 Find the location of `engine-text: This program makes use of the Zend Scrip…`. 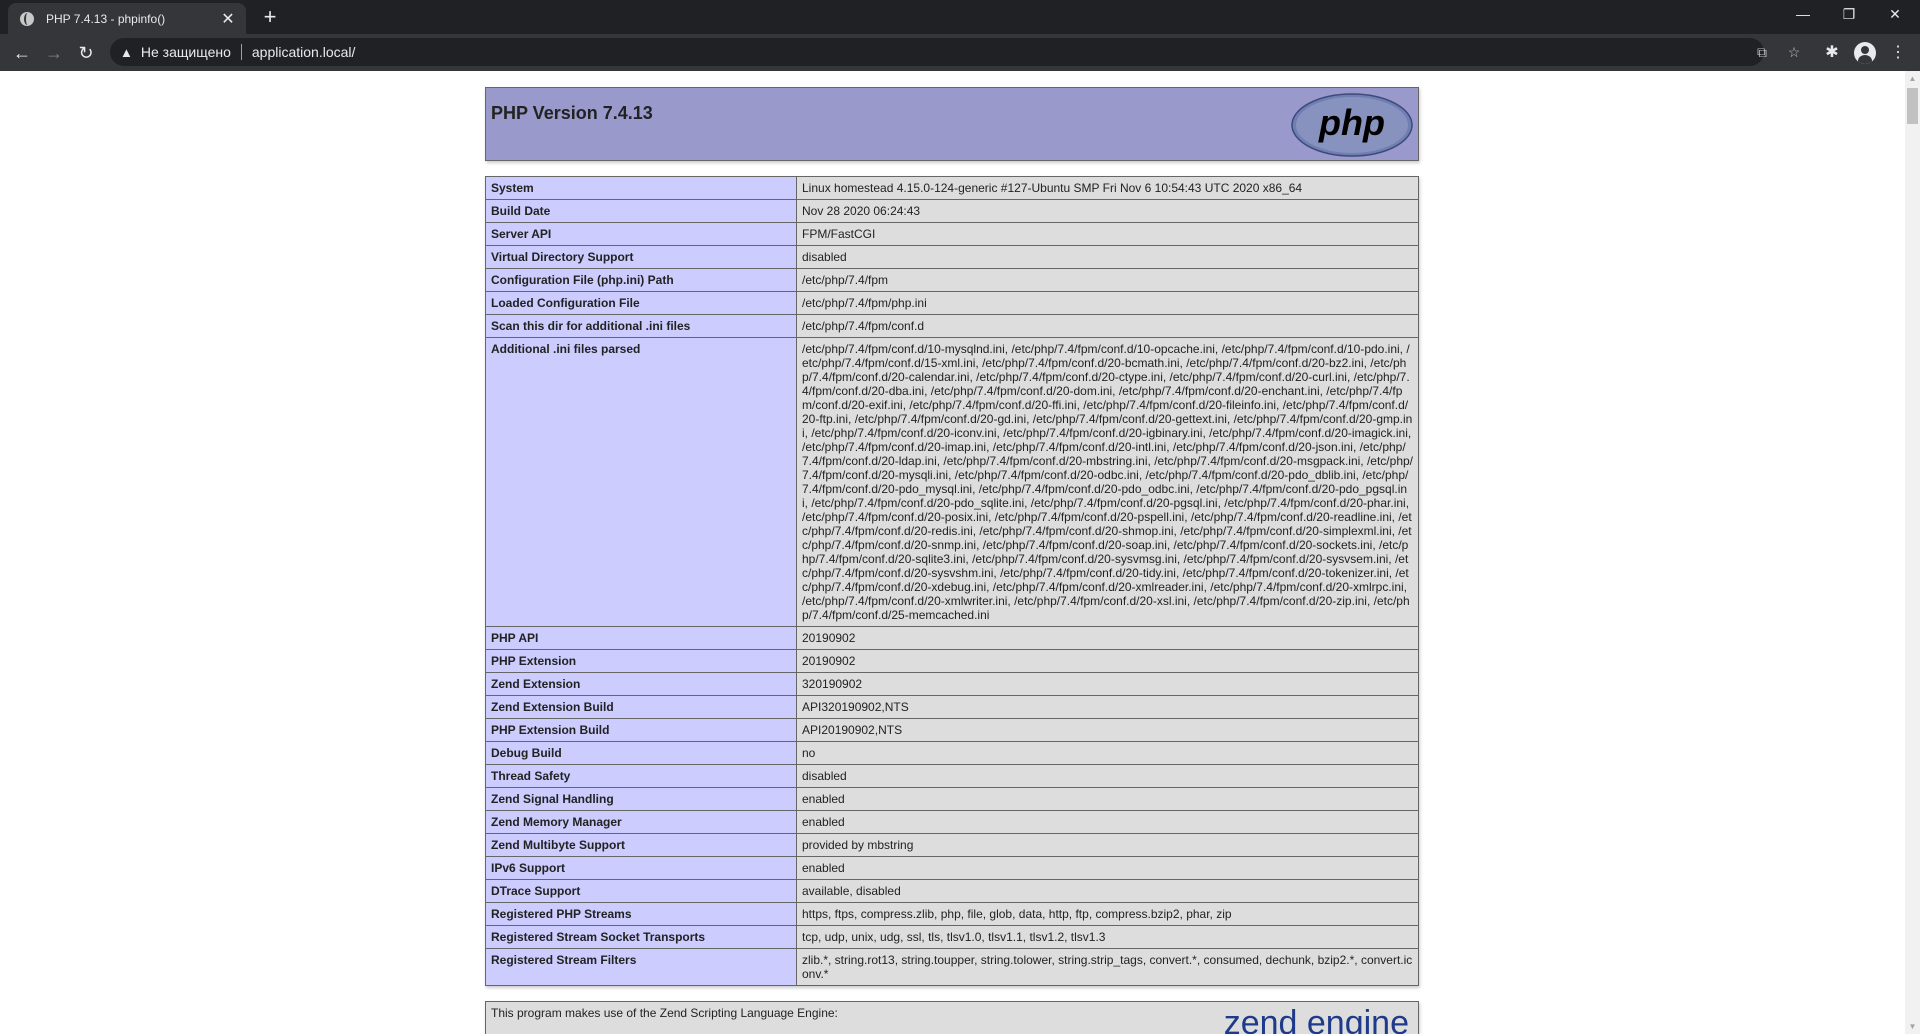

engine-text: This program makes use of the Zend Scrip… is located at coordinates (664, 1013).